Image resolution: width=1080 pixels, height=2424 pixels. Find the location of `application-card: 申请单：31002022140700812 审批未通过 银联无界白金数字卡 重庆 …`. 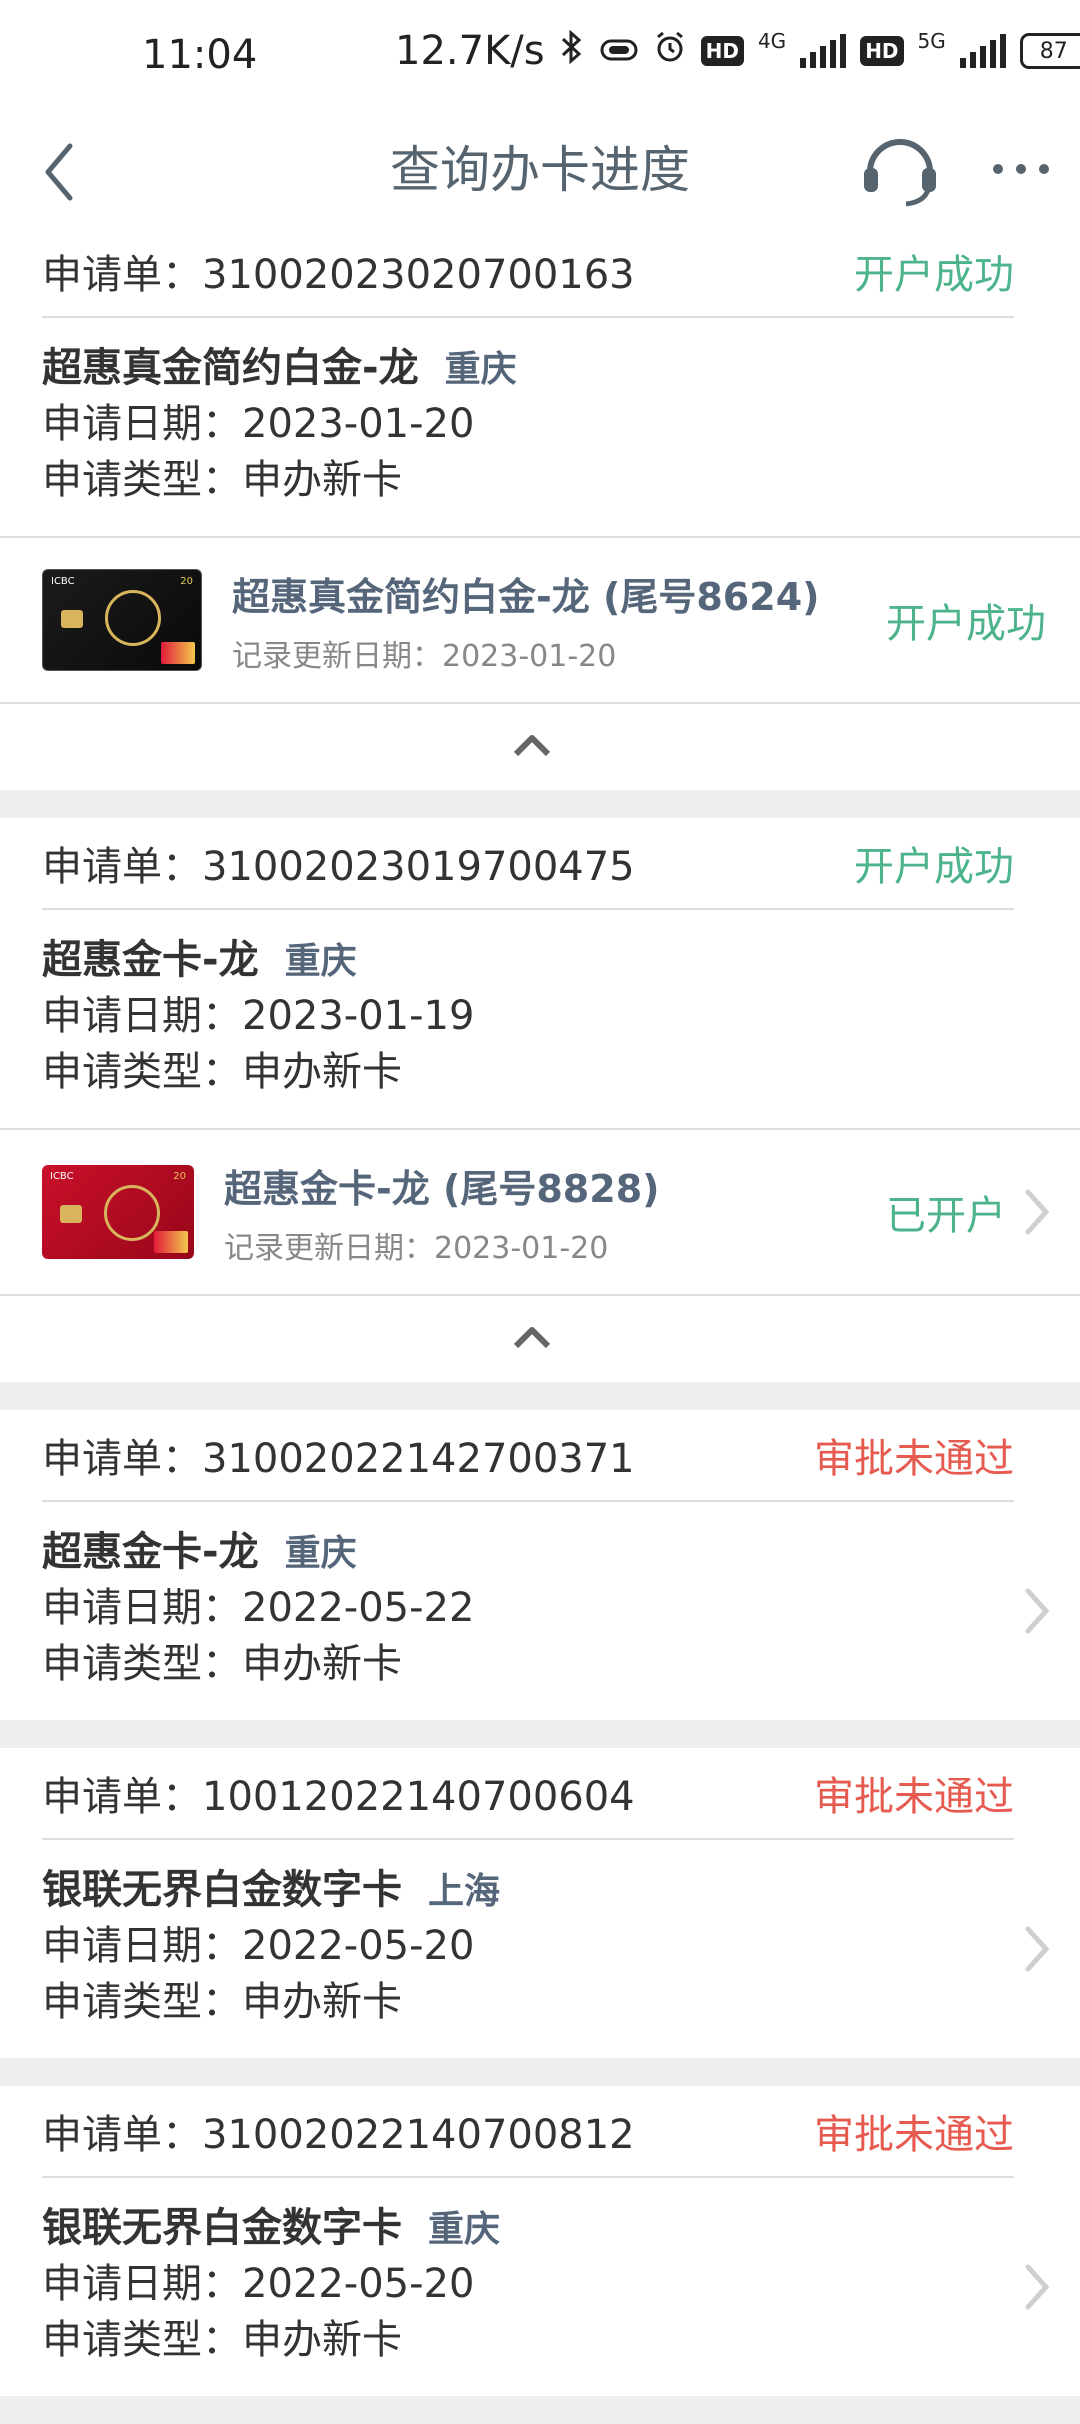

application-card: 申请单：31002022140700812 审批未通过 银联无界白金数字卡 重庆 … is located at coordinates (540, 2241).